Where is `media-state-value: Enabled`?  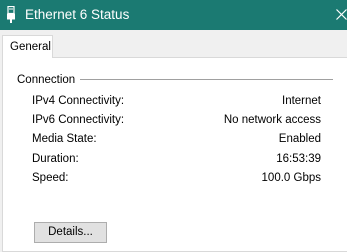
media-state-value: Enabled is located at coordinates (299, 139).